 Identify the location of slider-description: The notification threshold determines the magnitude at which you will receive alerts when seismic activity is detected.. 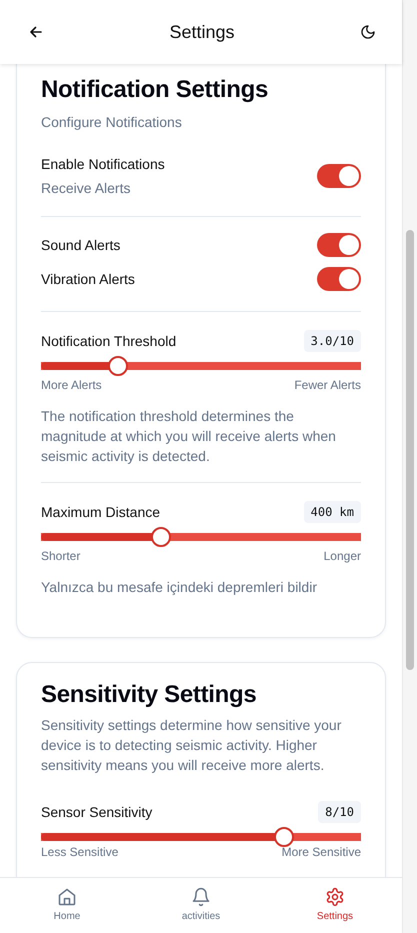
(189, 436).